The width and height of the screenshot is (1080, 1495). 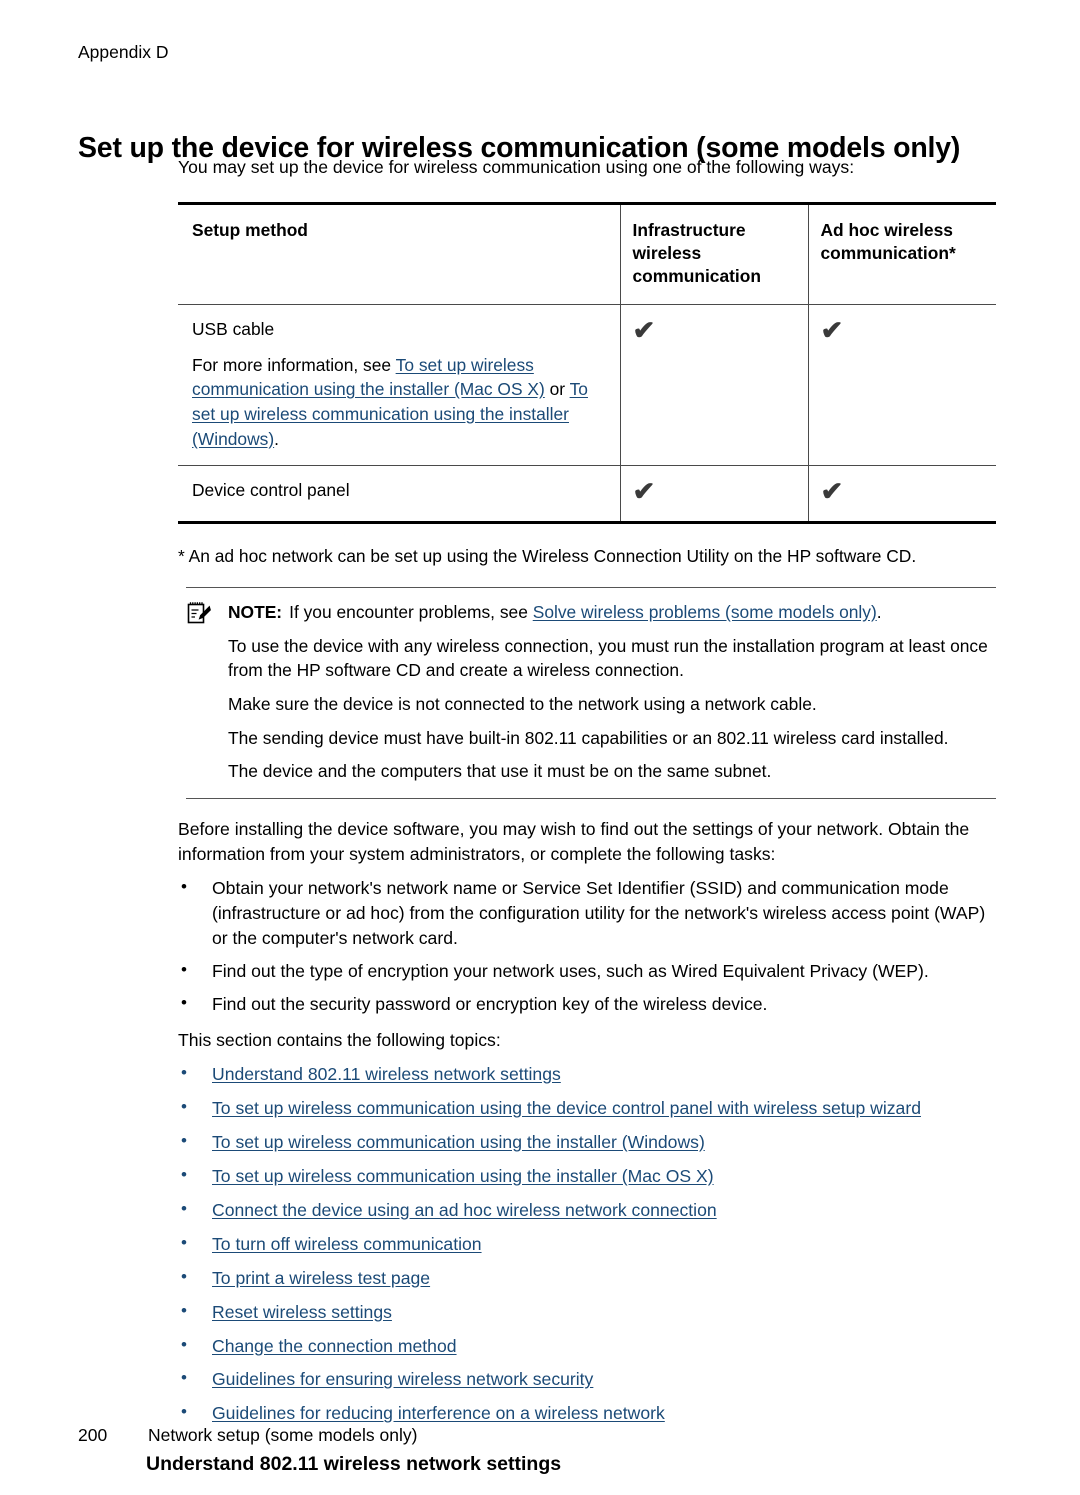 What do you see at coordinates (587, 1346) in the screenshot?
I see `list-item: • Change the connection method` at bounding box center [587, 1346].